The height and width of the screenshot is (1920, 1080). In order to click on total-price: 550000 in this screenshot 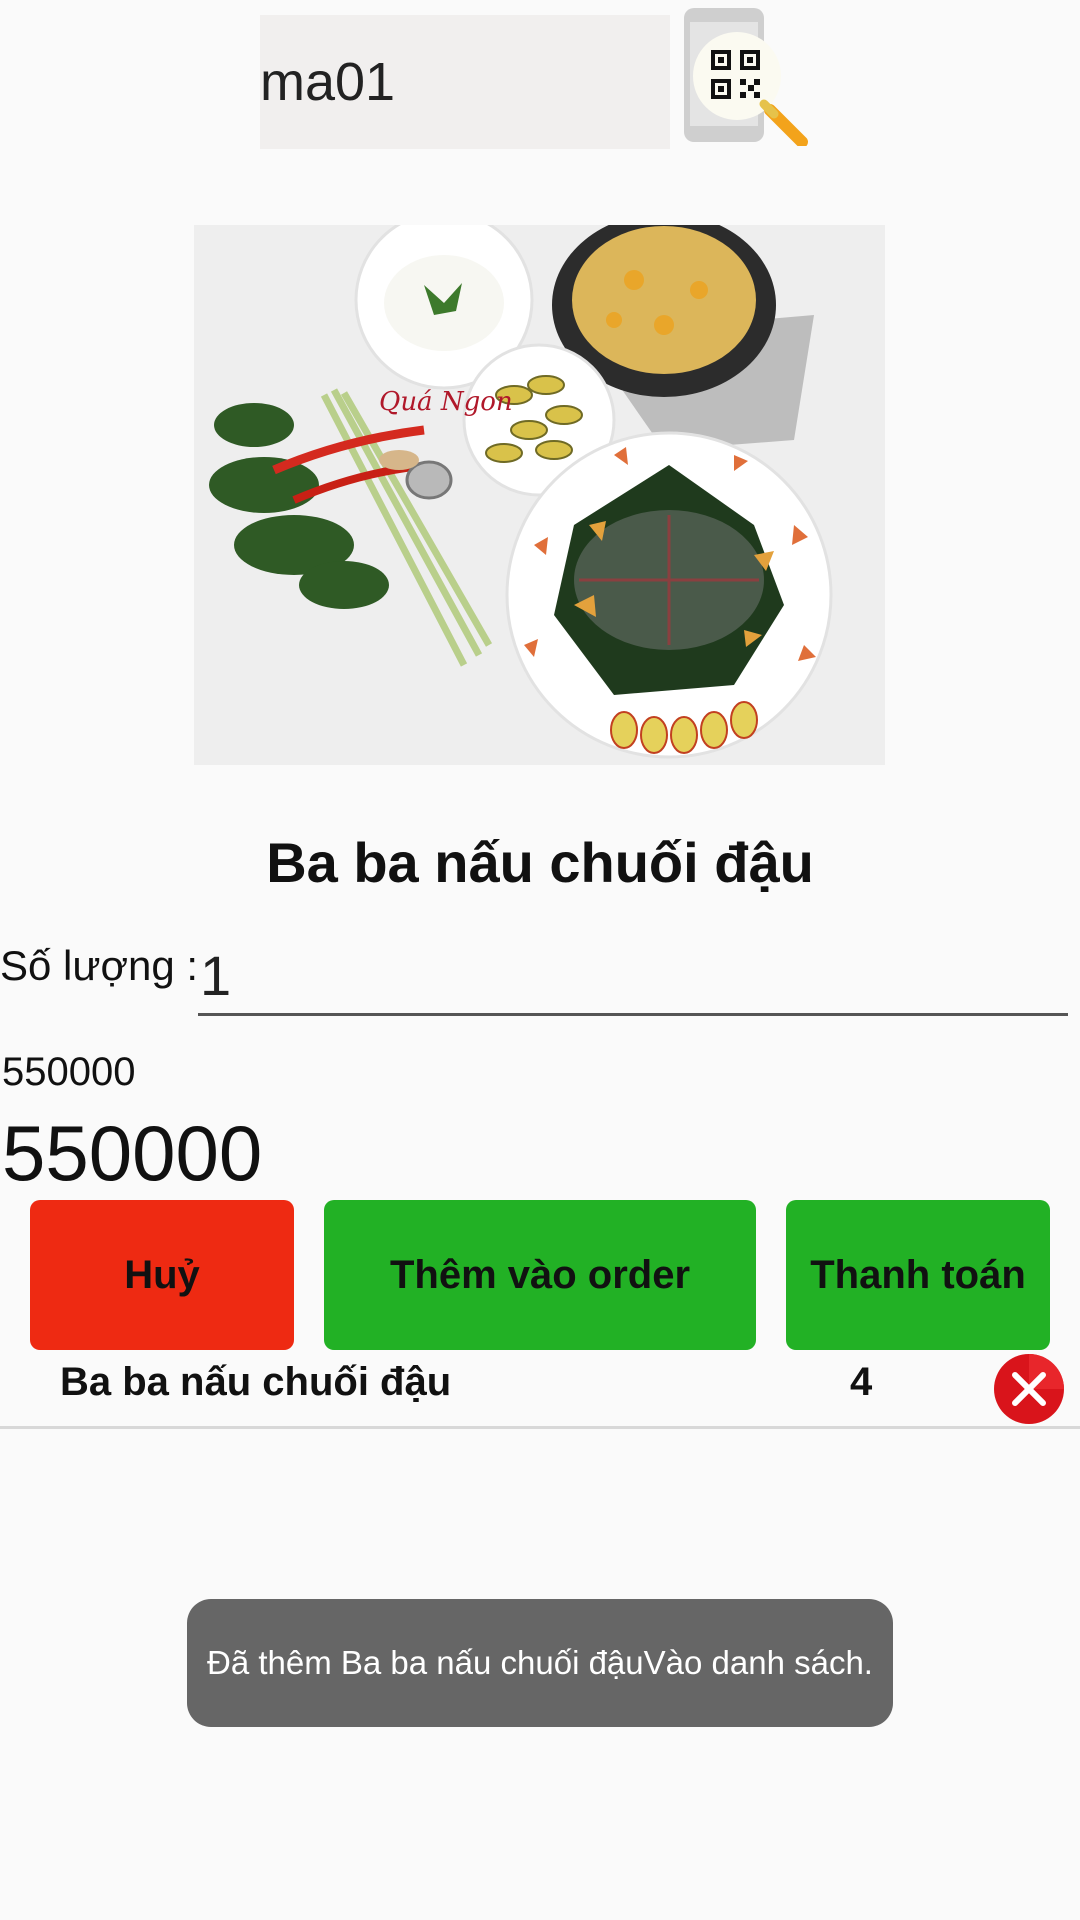, I will do `click(132, 1153)`.